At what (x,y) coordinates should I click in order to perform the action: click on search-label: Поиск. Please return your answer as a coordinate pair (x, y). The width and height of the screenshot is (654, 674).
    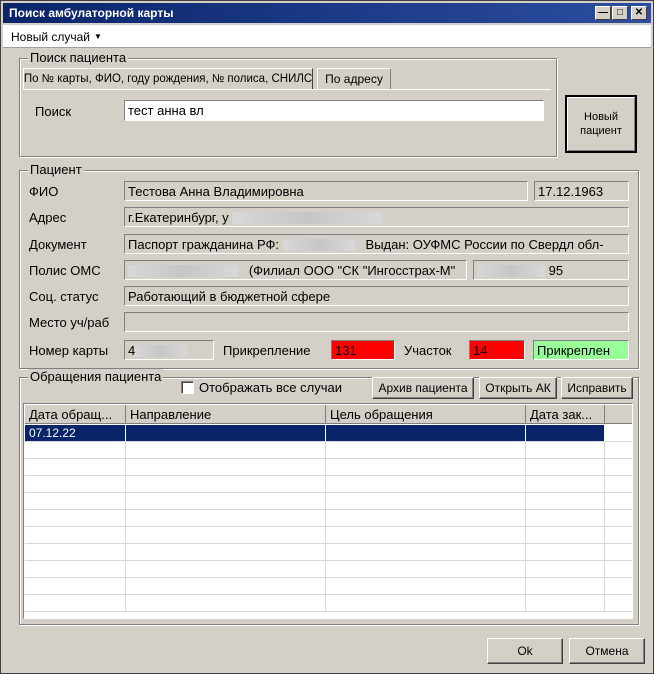
    Looking at the image, I should click on (53, 111).